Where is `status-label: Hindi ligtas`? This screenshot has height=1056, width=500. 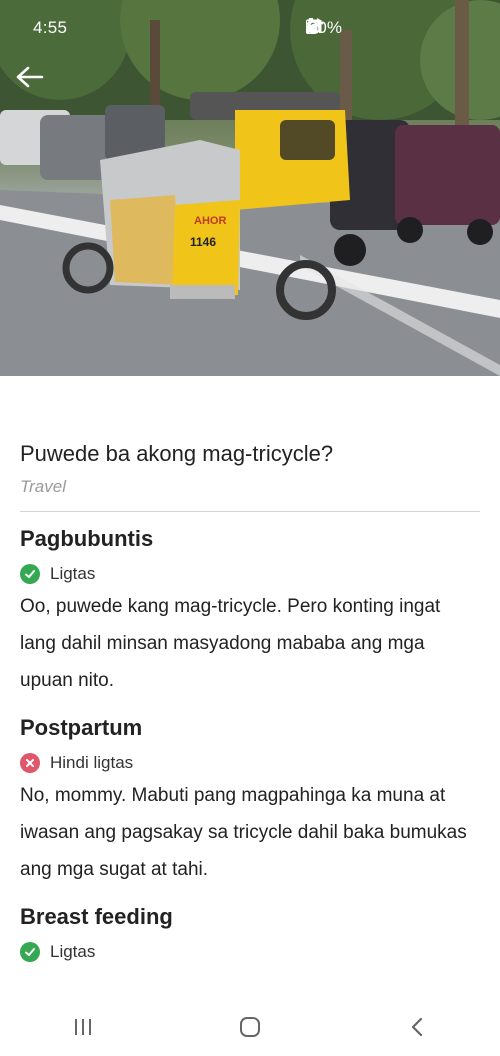
status-label: Hindi ligtas is located at coordinates (92, 762).